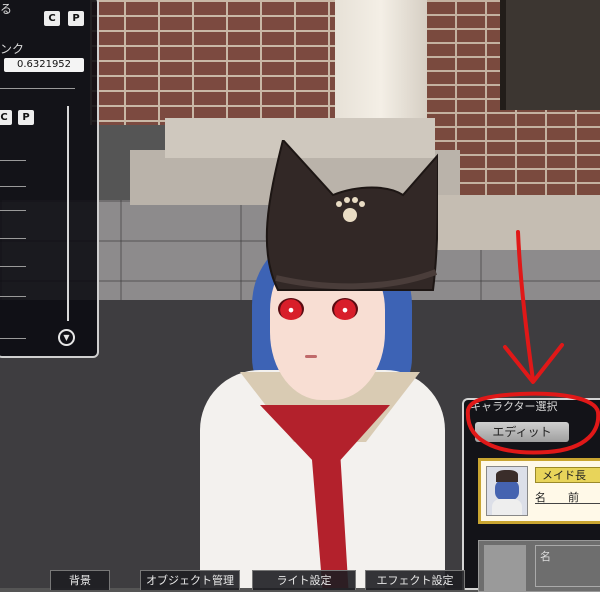  Describe the element at coordinates (49, 179) in the screenshot. I see `settings-panel: る C P ンク 0.6321952 C P ▼` at that location.